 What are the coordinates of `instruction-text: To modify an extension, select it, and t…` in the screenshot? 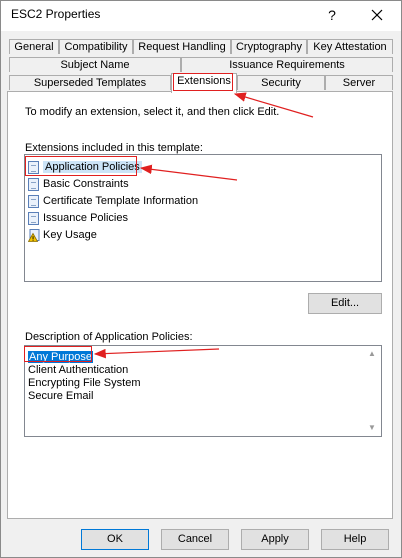 It's located at (152, 112).